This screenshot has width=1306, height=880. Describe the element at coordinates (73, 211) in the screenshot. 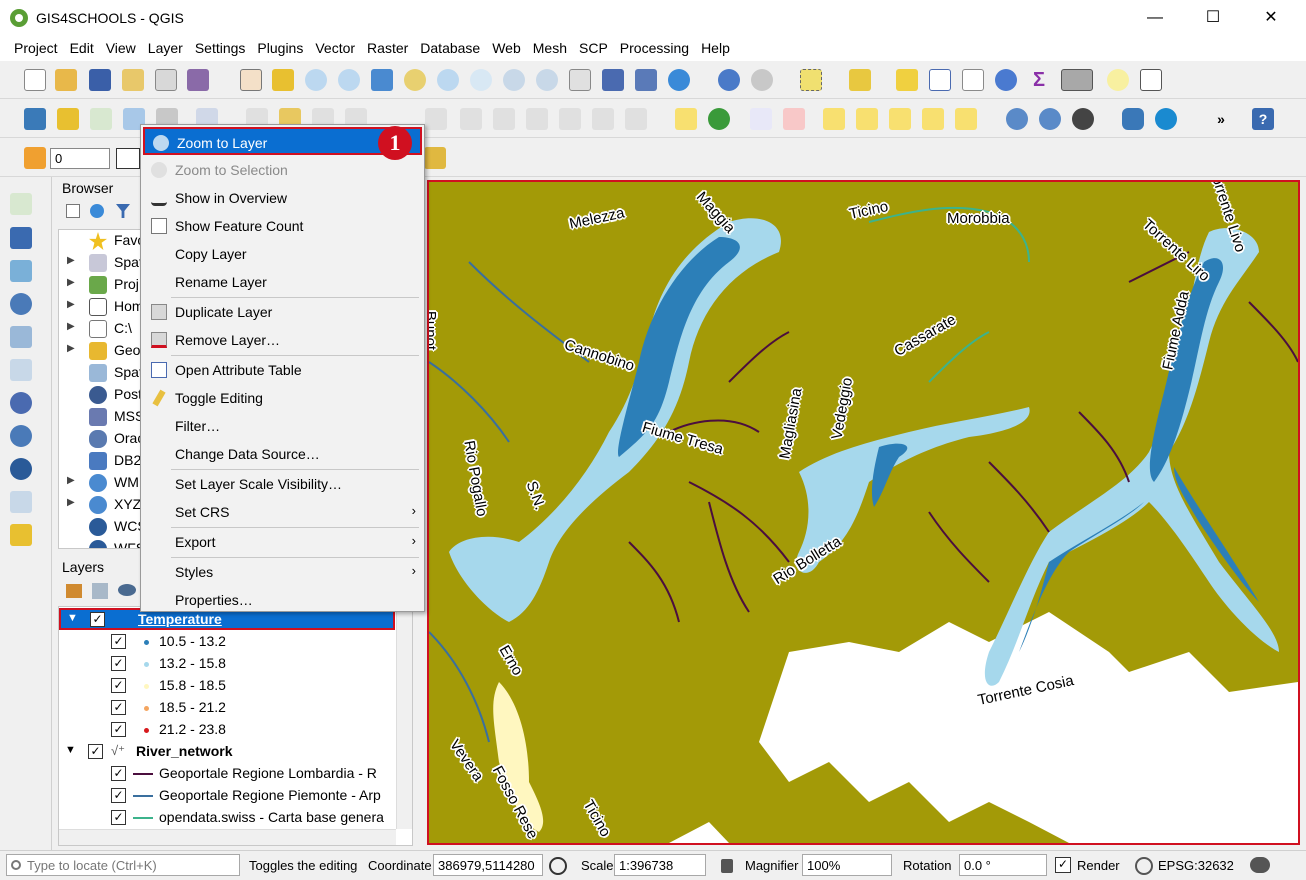

I see `add-selected-layers-icon` at that location.